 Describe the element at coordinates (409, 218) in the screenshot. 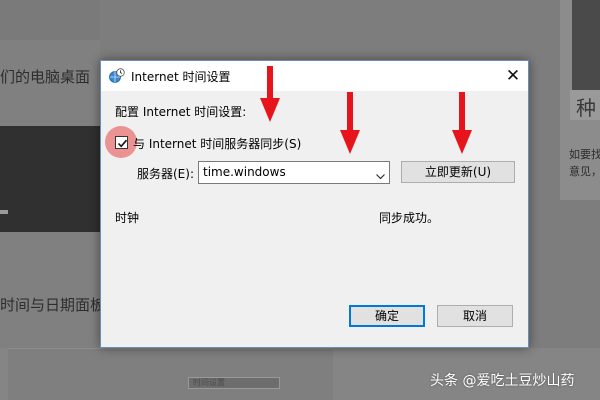

I see `sync-status-text: 同步成功。` at that location.